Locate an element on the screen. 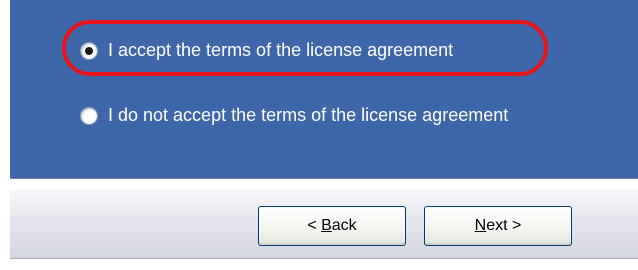 Image resolution: width=638 pixels, height=270 pixels. next-button-label: ext > is located at coordinates (504, 225).